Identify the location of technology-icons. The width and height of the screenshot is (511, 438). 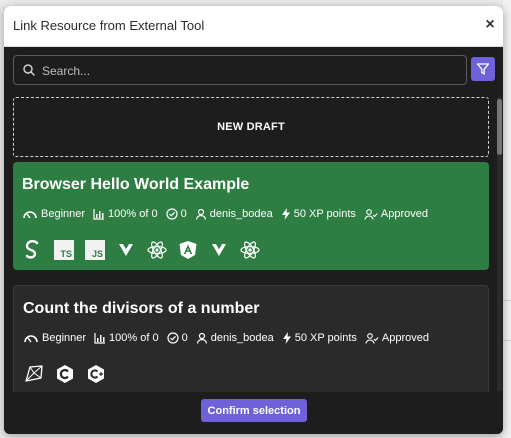
(69, 374).